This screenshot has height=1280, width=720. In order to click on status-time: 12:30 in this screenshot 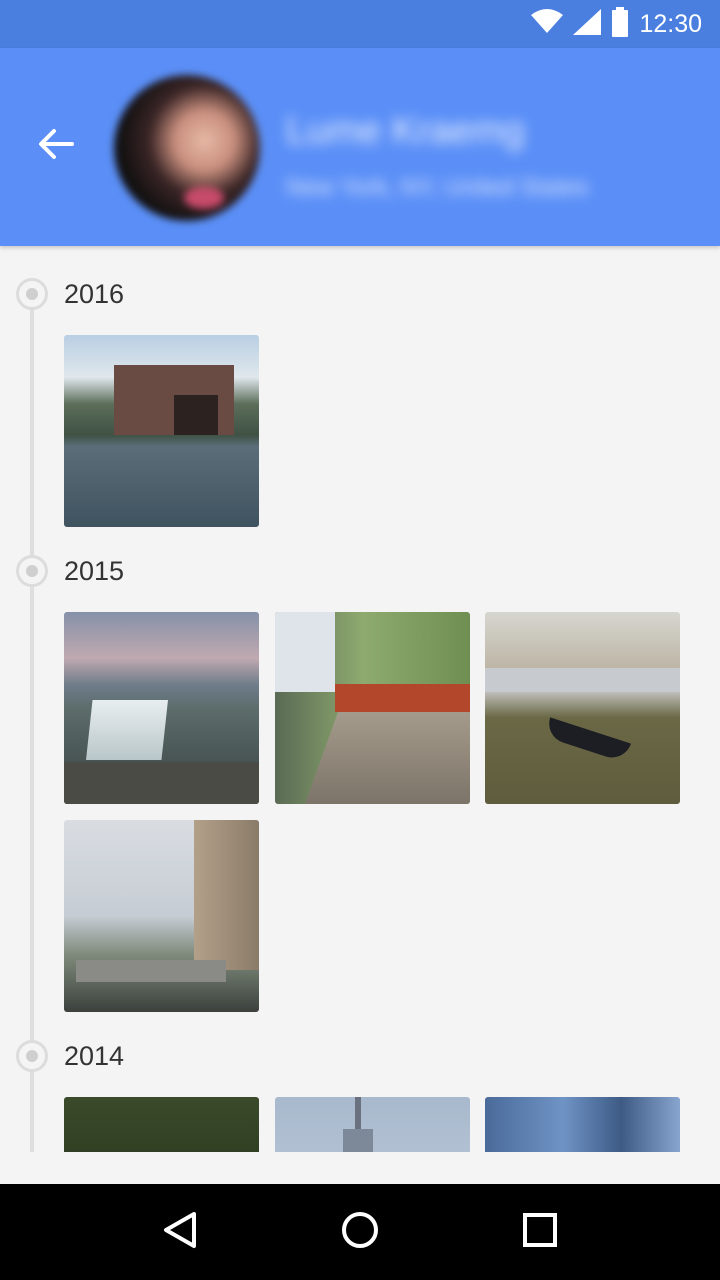, I will do `click(670, 23)`.